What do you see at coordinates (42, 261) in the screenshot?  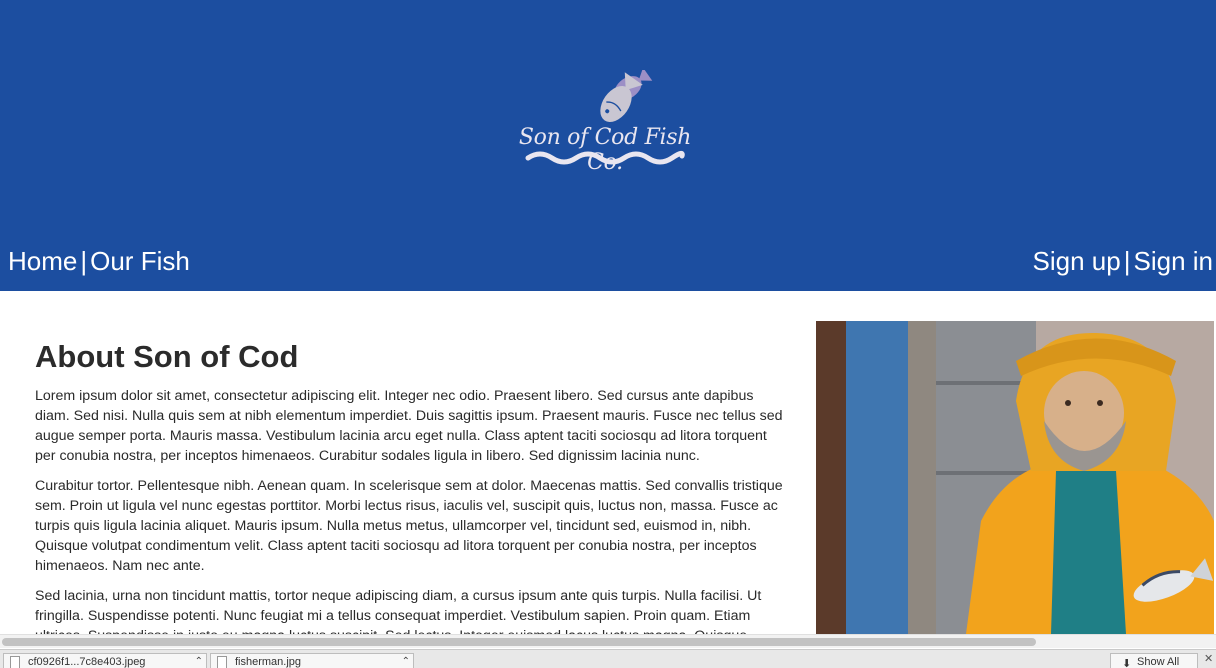 I see `nav-home-link: Home` at bounding box center [42, 261].